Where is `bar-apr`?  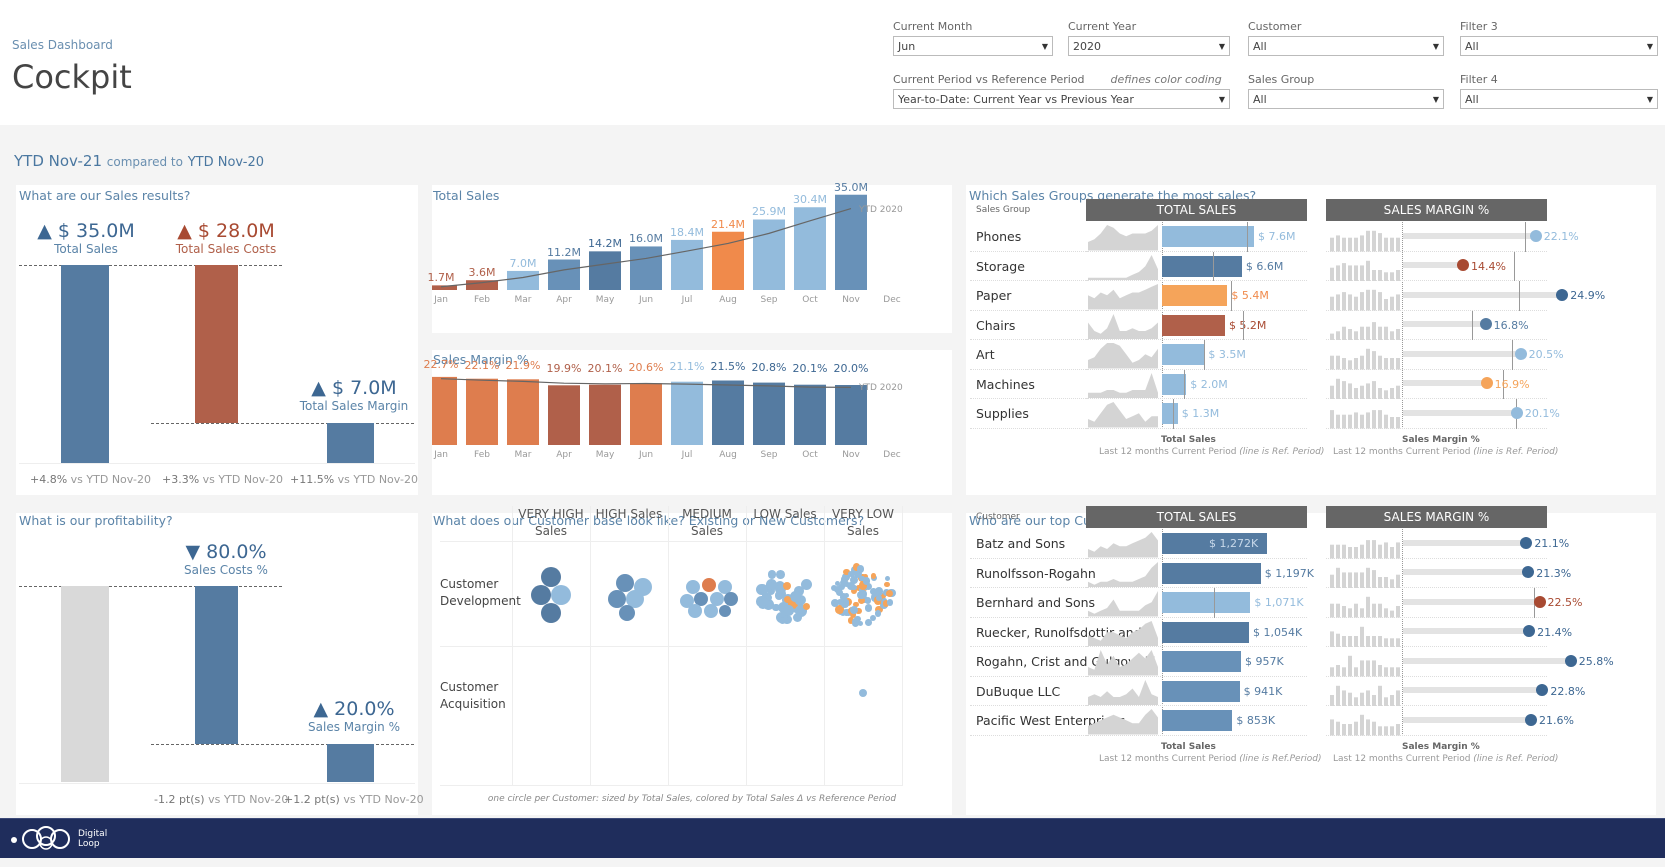 bar-apr is located at coordinates (564, 415).